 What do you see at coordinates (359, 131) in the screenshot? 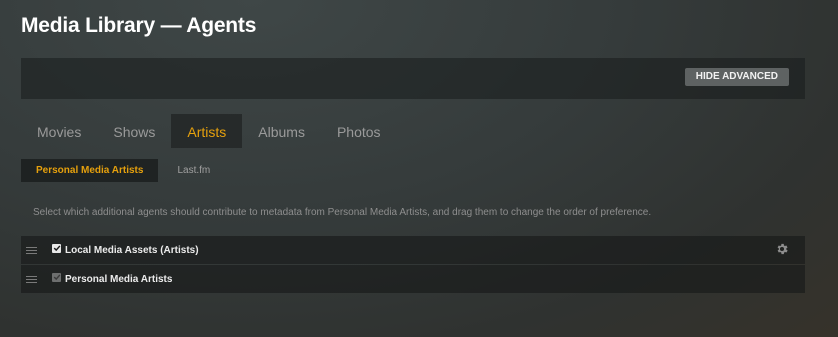
I see `tab-photos: Photos` at bounding box center [359, 131].